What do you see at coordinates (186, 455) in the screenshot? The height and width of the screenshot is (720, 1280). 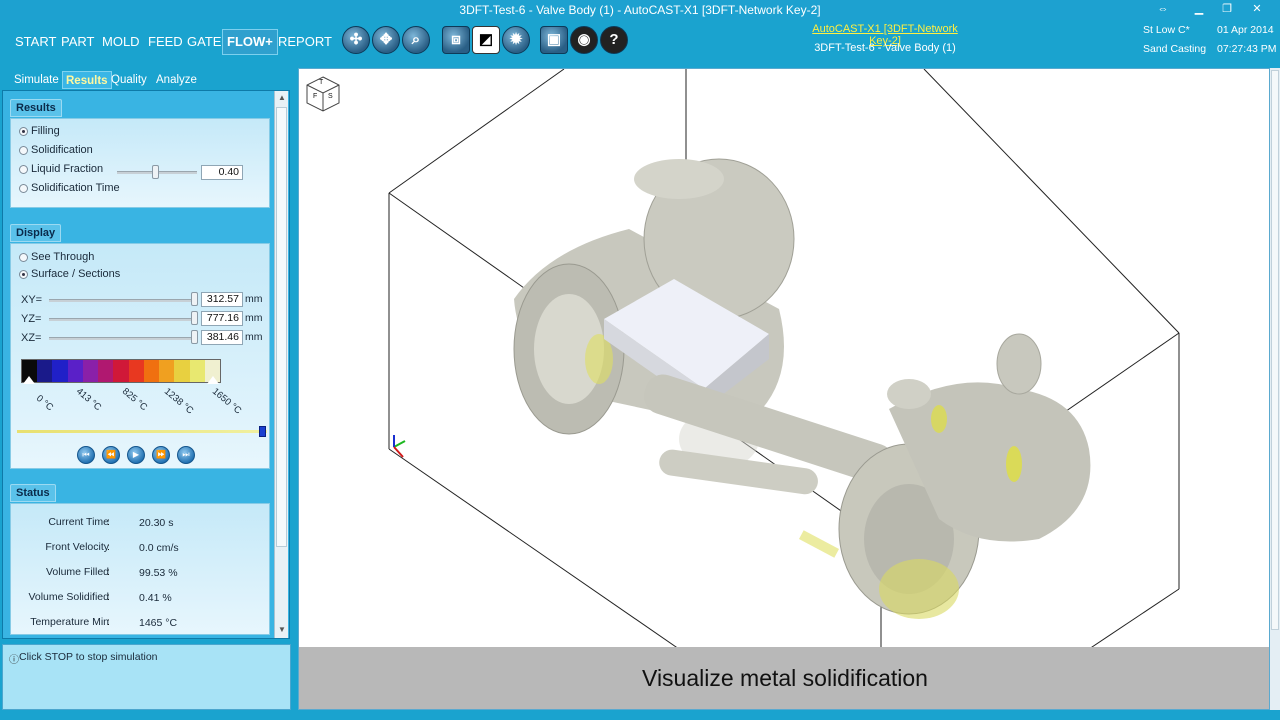 I see `last-frame-button: ⏭` at bounding box center [186, 455].